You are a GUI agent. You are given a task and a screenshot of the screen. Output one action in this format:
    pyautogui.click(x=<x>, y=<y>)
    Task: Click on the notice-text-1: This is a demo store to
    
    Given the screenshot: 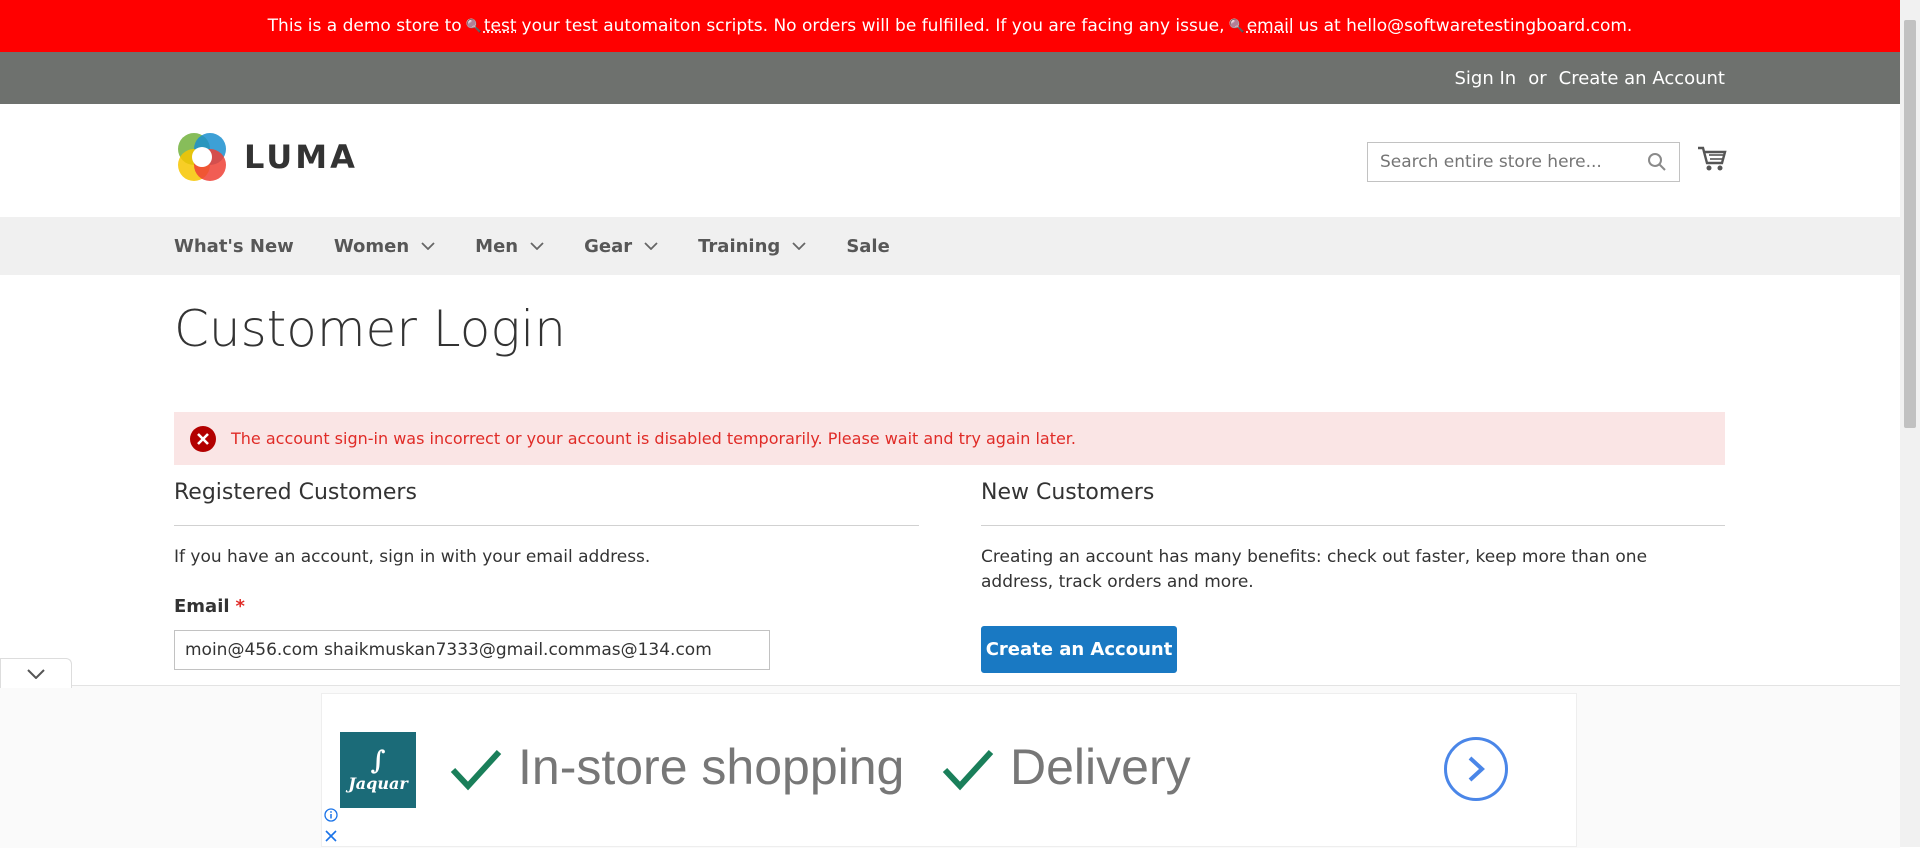 What is the action you would take?
    pyautogui.click(x=364, y=26)
    